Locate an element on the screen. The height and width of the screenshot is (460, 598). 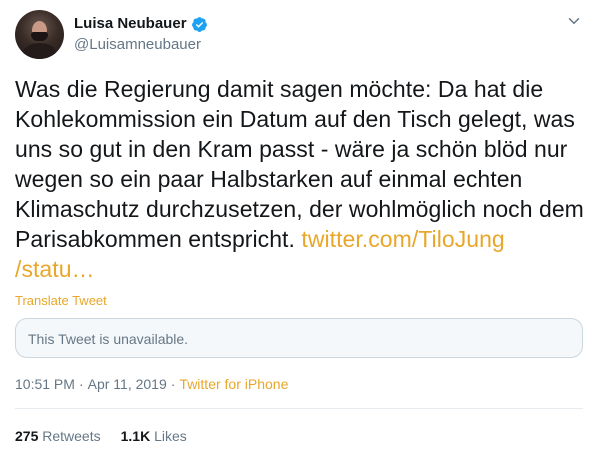
retweets-stat: 275 Retweets is located at coordinates (58, 436).